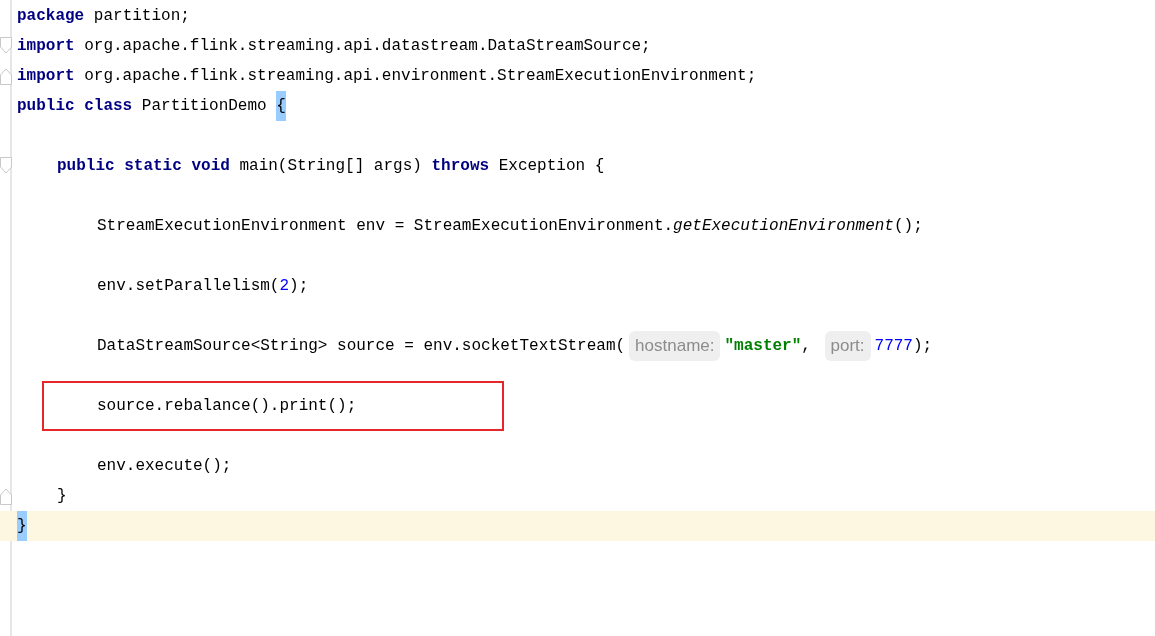 Image resolution: width=1155 pixels, height=636 pixels. I want to click on code-token: org.apache.flink.streaming.api.datastream.DataStreamSource;, so click(367, 46).